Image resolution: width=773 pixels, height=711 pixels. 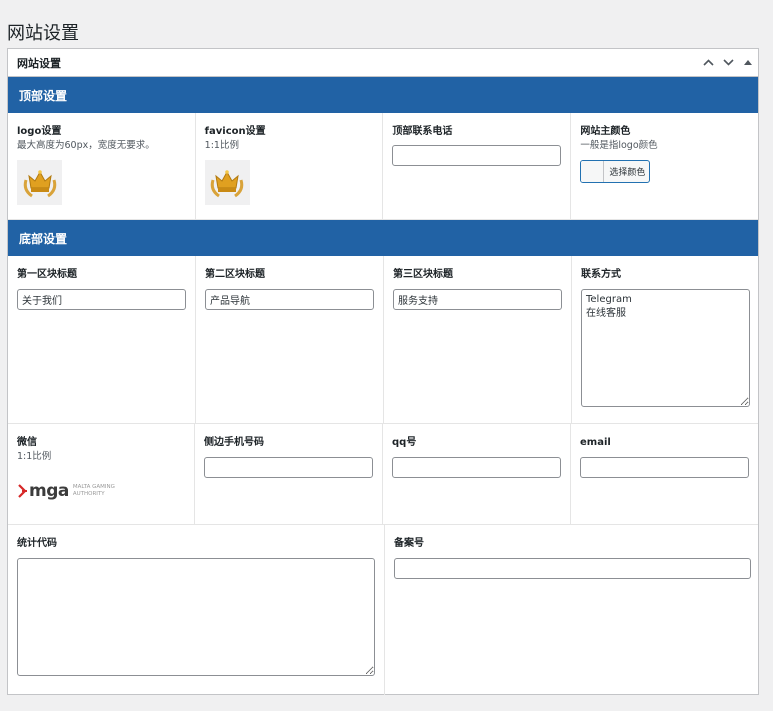 What do you see at coordinates (101, 474) in the screenshot?
I see `wechat-field: 微信 1:1比例 mga MALTA GAMING AUTHORITY` at bounding box center [101, 474].